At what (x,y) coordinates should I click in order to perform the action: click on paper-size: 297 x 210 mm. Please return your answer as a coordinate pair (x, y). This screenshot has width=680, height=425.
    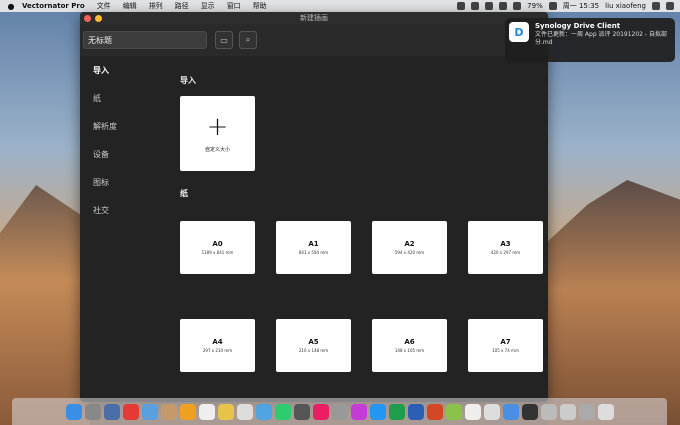
    Looking at the image, I should click on (217, 350).